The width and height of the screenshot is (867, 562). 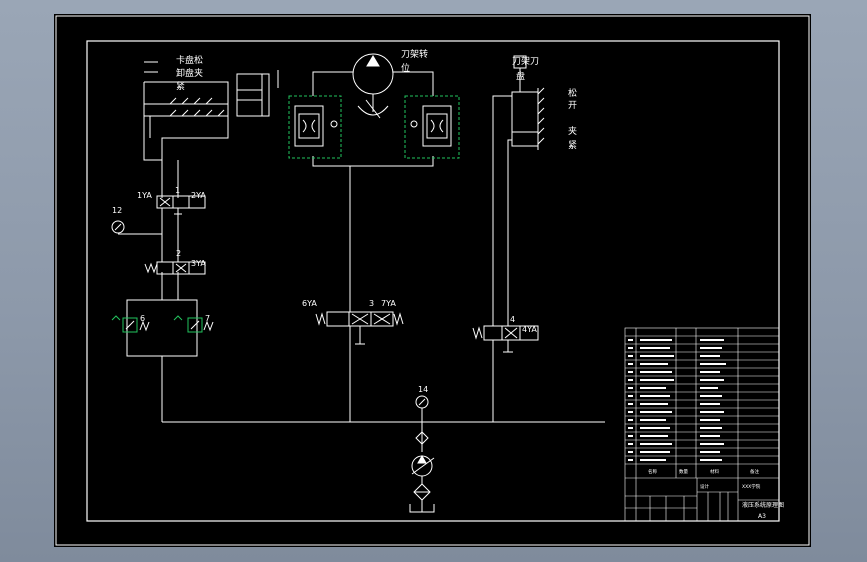 What do you see at coordinates (572, 131) in the screenshot?
I see `label-clamp: 夹` at bounding box center [572, 131].